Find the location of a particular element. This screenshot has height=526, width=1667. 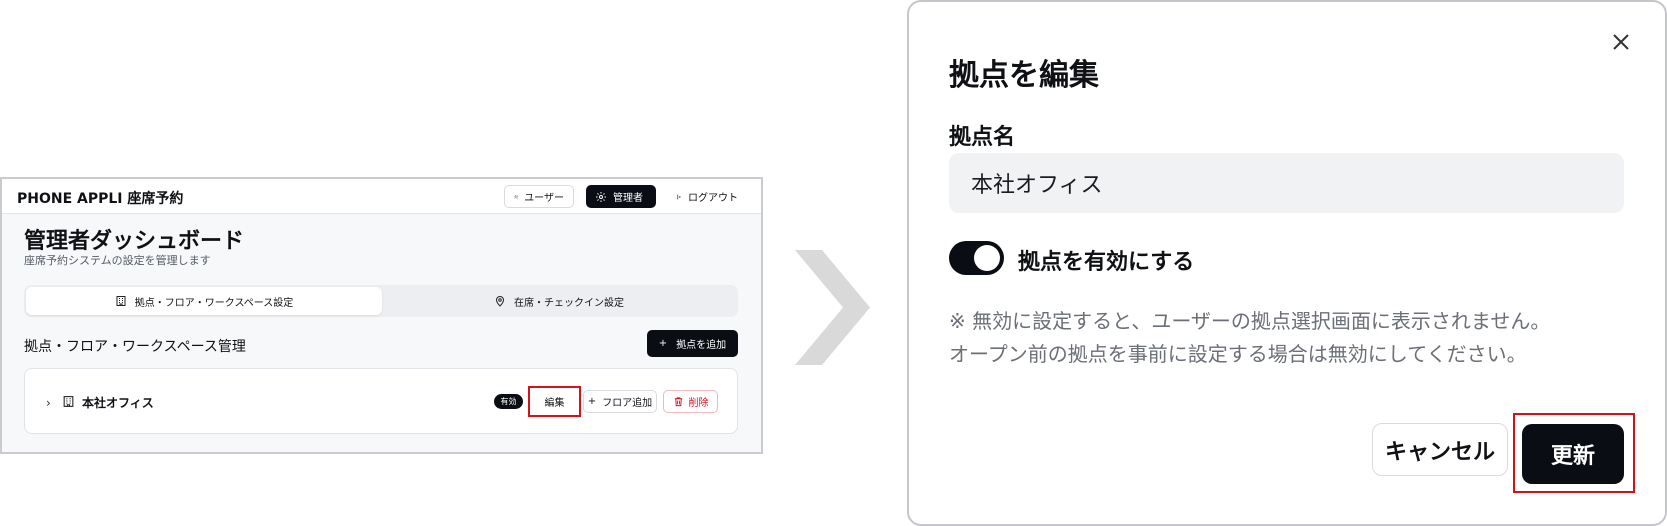

tab-presence-checkin: 在席・チェックイン設定 is located at coordinates (559, 301).